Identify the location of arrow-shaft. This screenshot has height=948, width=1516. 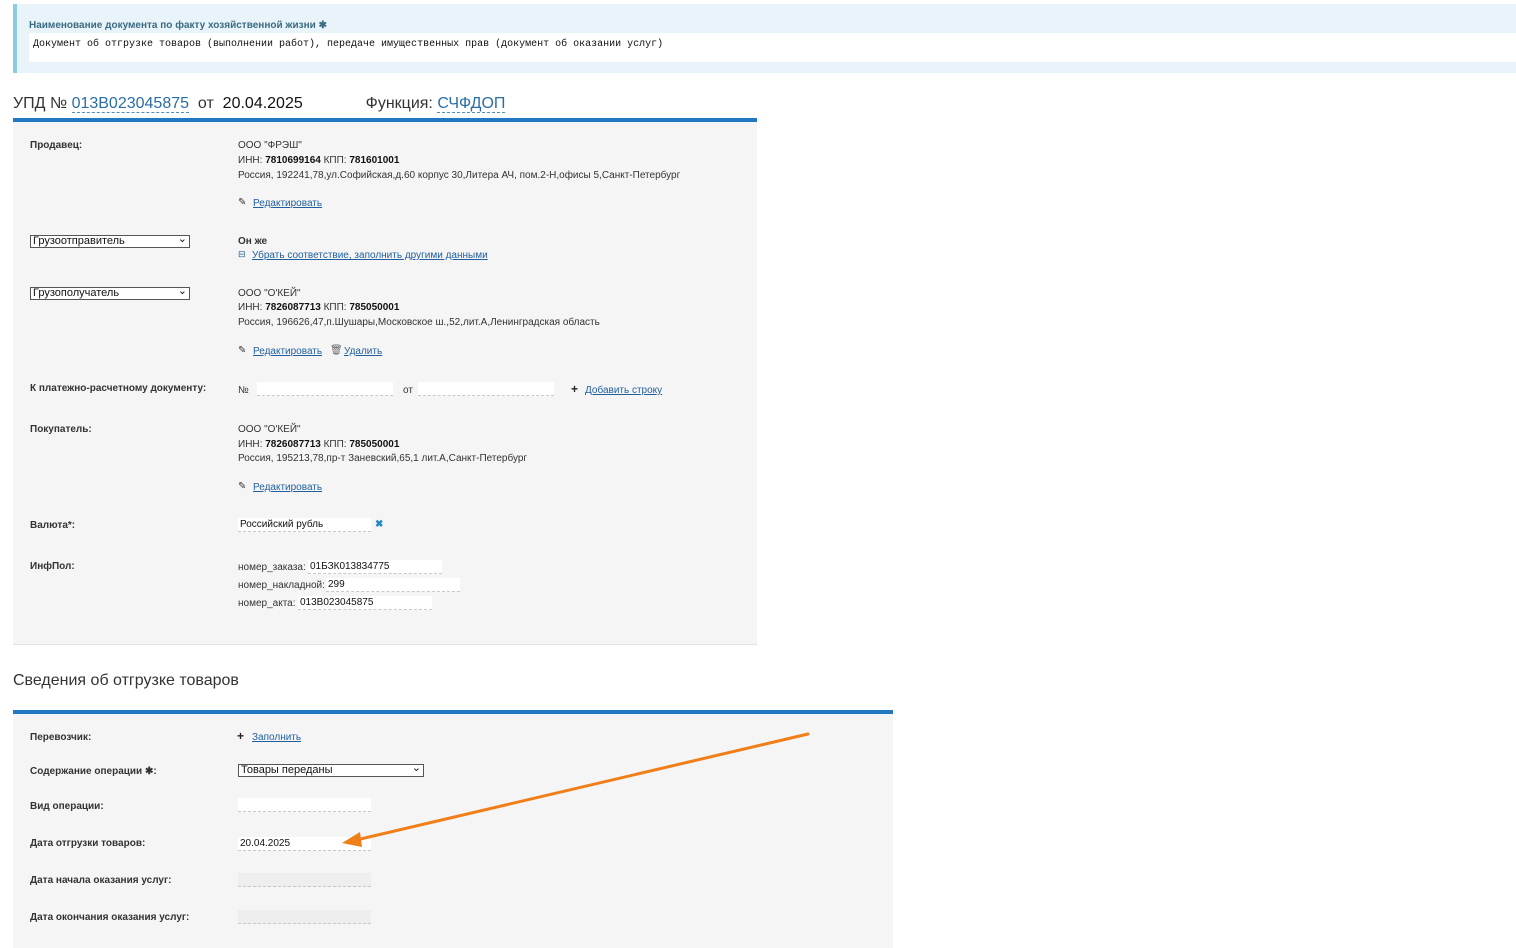
(580, 787).